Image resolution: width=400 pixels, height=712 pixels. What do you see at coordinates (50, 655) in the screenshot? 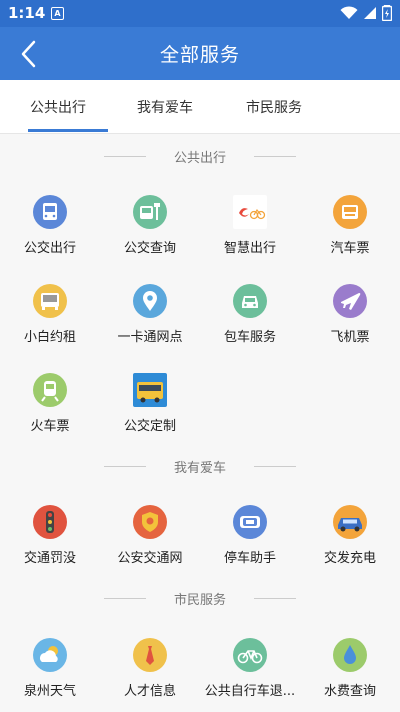
I see `weather-icon` at bounding box center [50, 655].